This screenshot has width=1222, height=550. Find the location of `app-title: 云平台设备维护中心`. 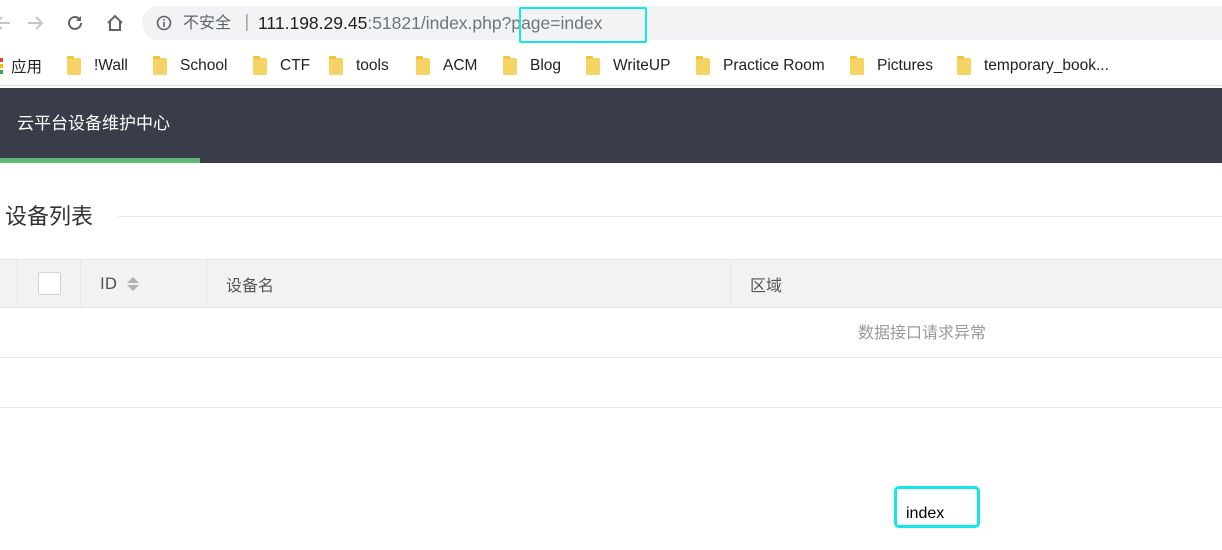

app-title: 云平台设备维护中心 is located at coordinates (93, 124).